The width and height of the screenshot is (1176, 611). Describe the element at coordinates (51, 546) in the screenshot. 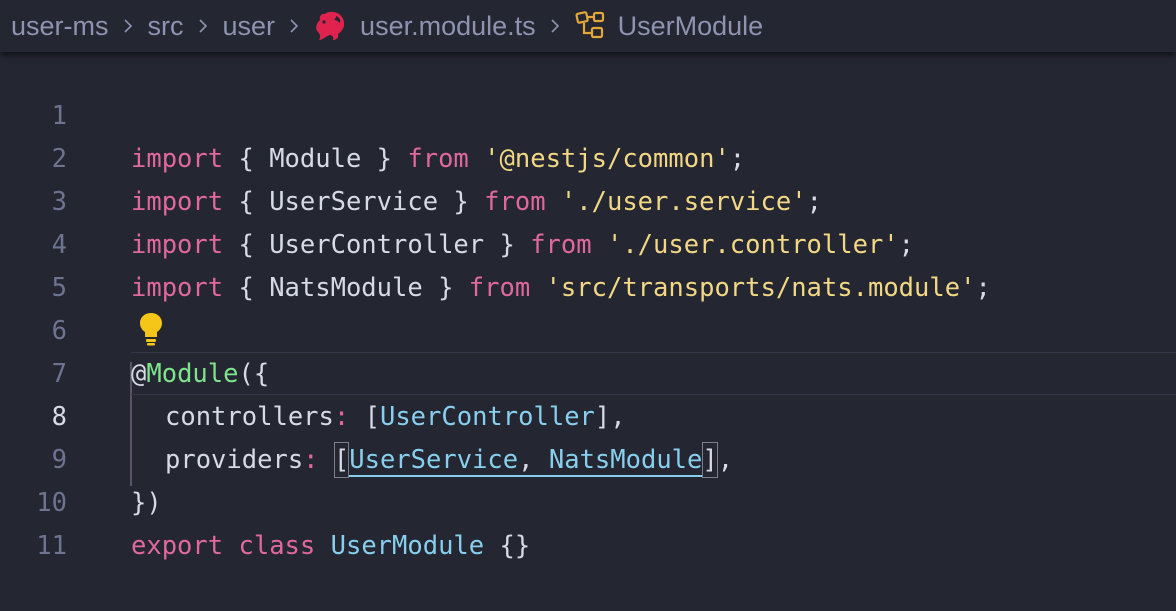

I see `line-number: 11` at that location.